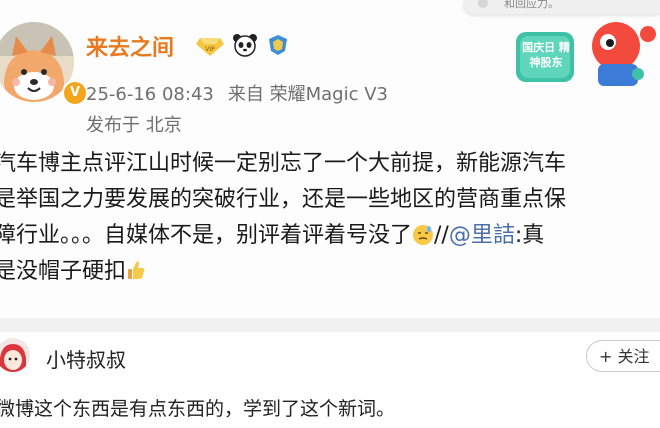 The width and height of the screenshot is (660, 428). Describe the element at coordinates (278, 45) in the screenshot. I see `verified-shield-icon` at that location.